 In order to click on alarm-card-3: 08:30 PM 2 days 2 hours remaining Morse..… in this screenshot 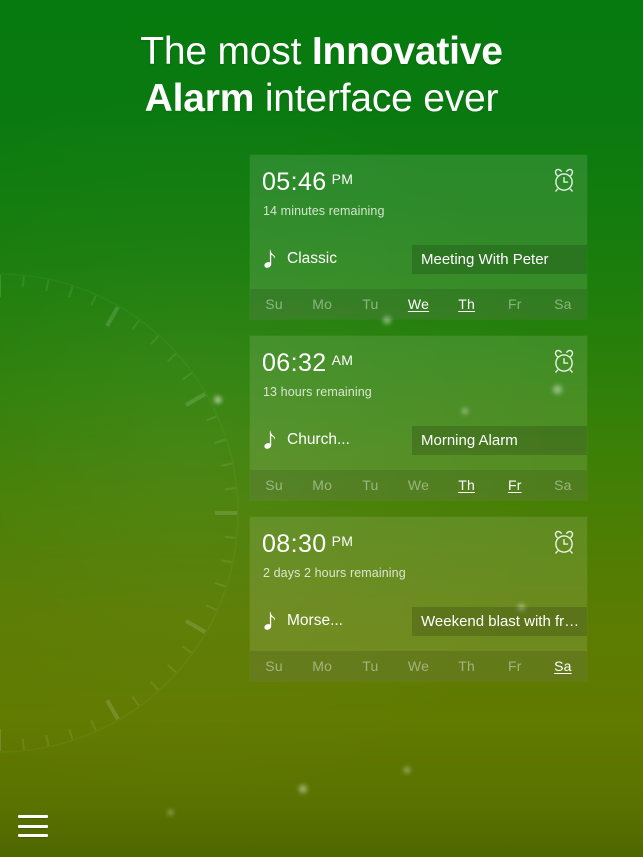, I will do `click(418, 599)`.